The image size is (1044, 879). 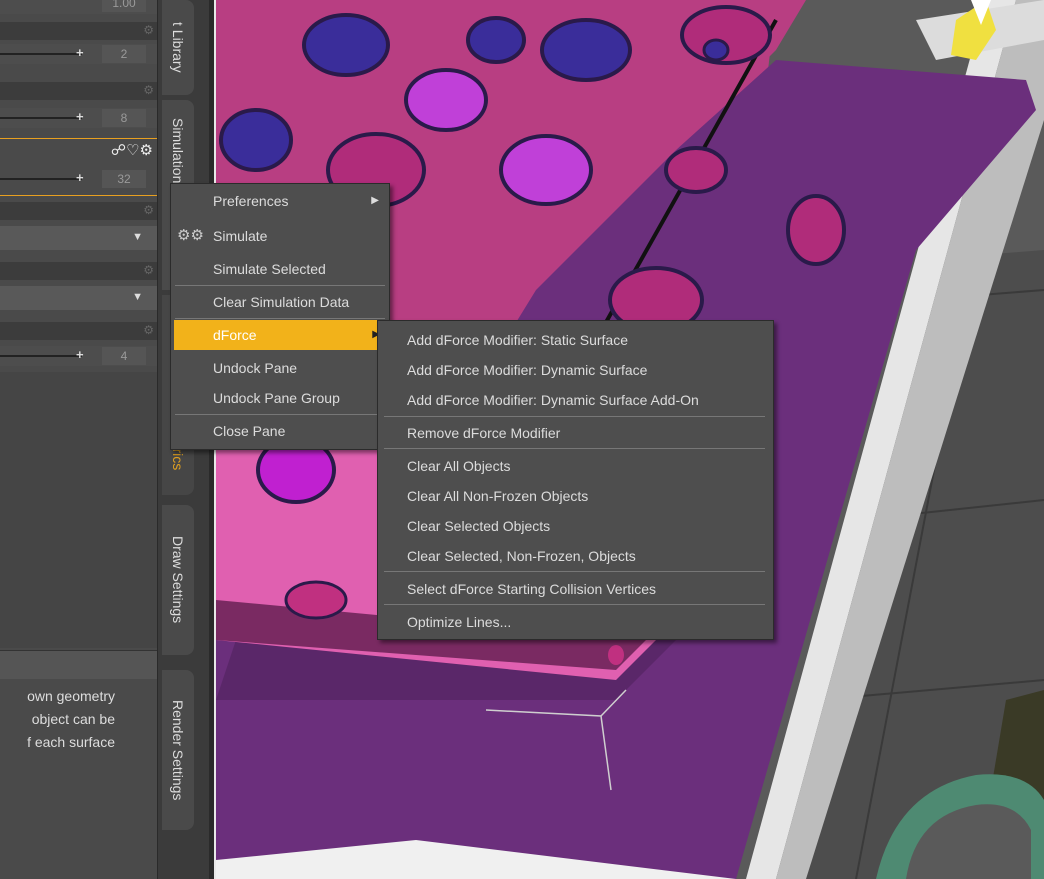 I want to click on parameter-value: 2, so click(x=124, y=54).